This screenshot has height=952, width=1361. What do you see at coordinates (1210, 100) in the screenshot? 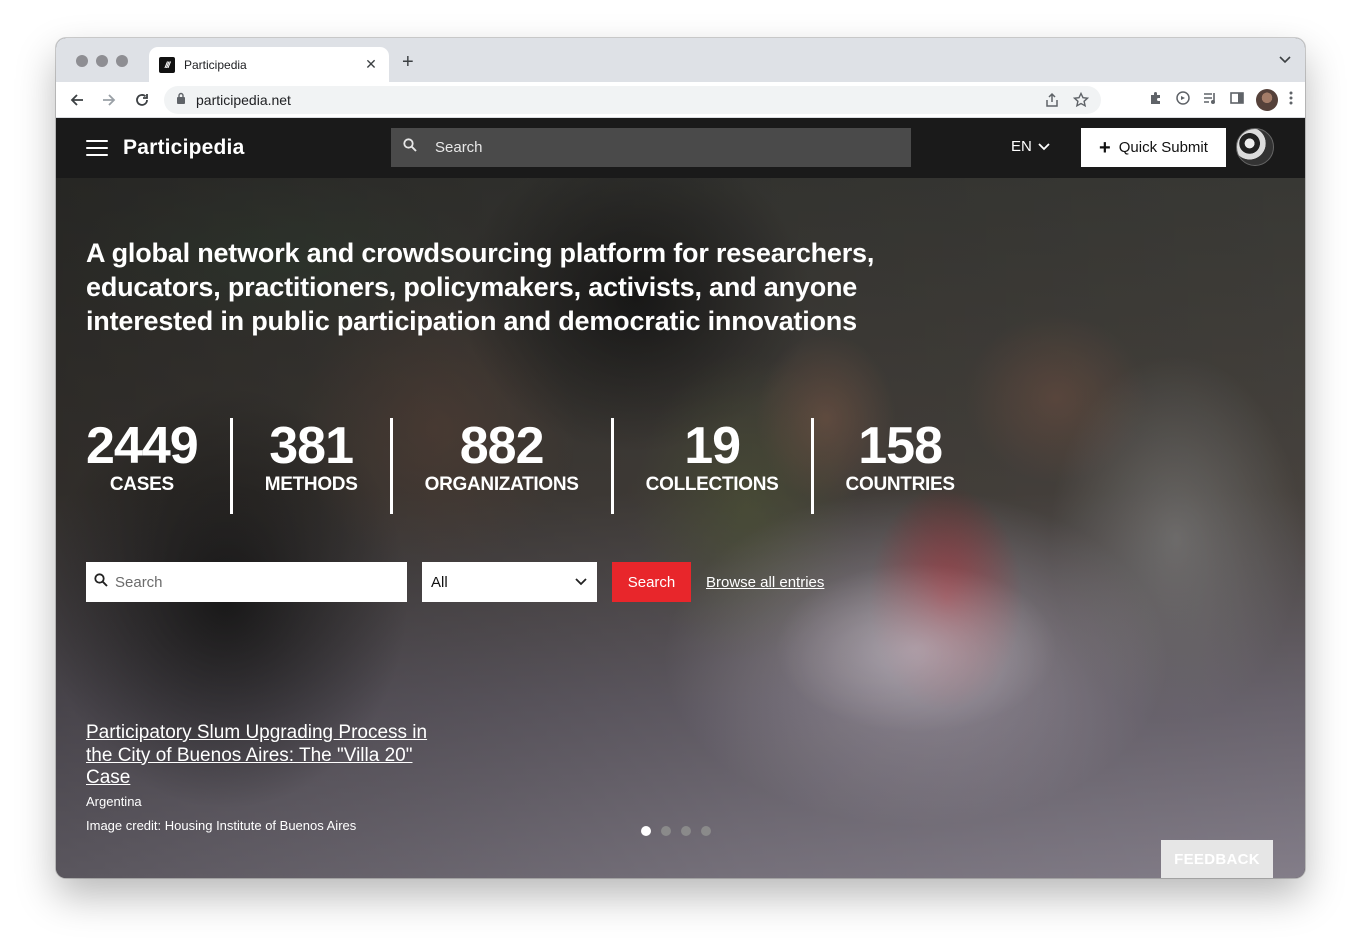
I see `media-playlist-icon` at bounding box center [1210, 100].